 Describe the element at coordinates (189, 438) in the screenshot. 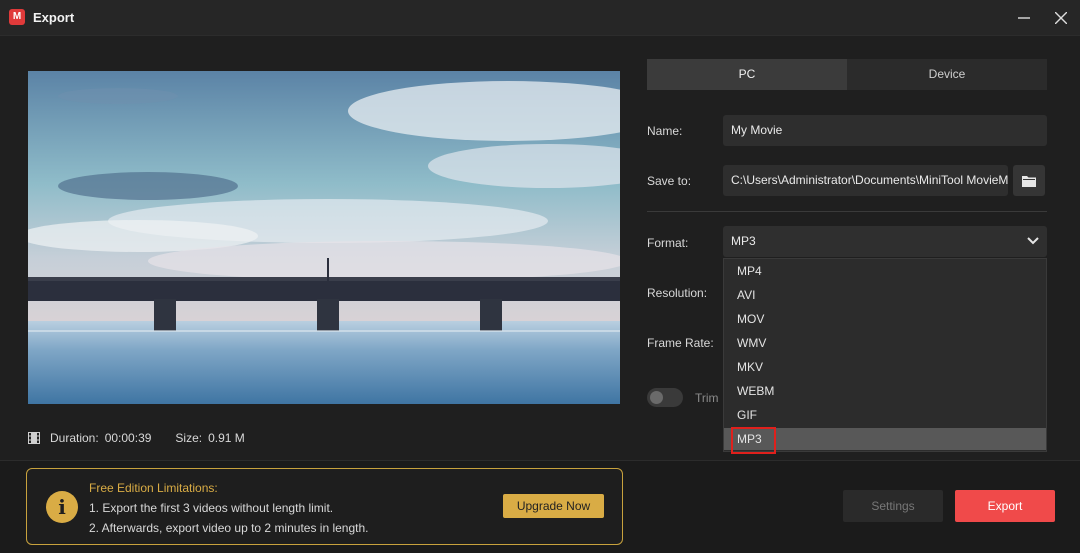

I see `size-label: Size:` at that location.